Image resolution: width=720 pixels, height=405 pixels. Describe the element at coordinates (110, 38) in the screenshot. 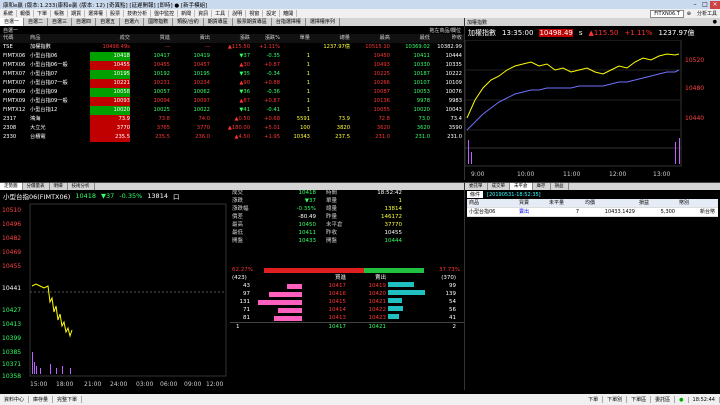

I see `col-header: 成交` at that location.